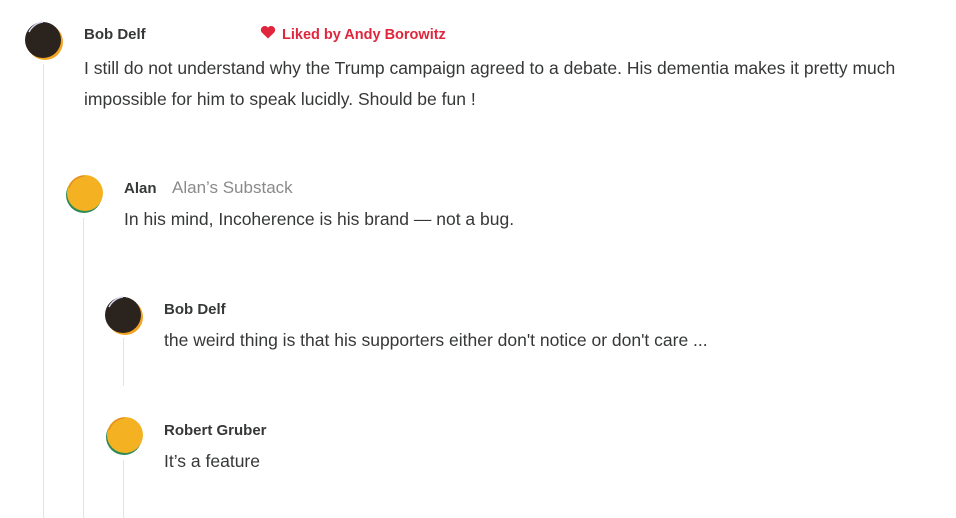 Image resolution: width=956 pixels, height=518 pixels. I want to click on thread-line-level-3b, so click(123, 489).